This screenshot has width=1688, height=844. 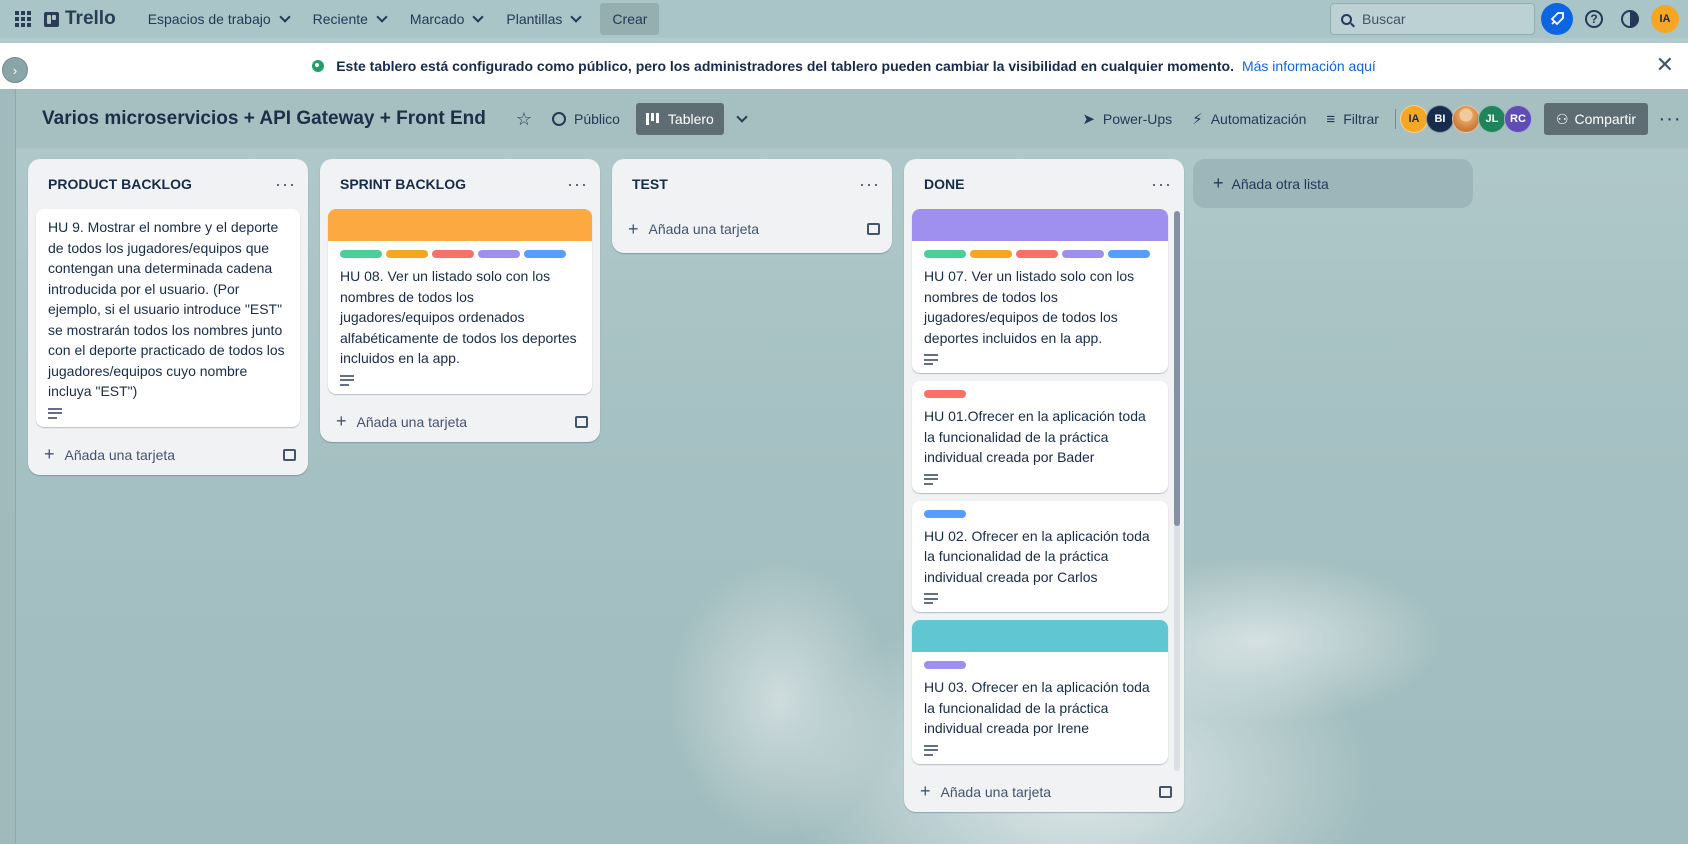 I want to click on globe-icon, so click(x=318, y=66).